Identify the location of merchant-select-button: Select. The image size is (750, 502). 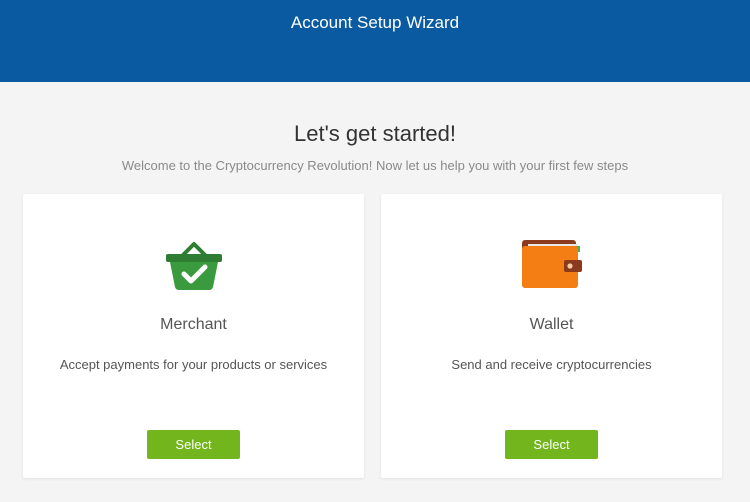
(193, 444).